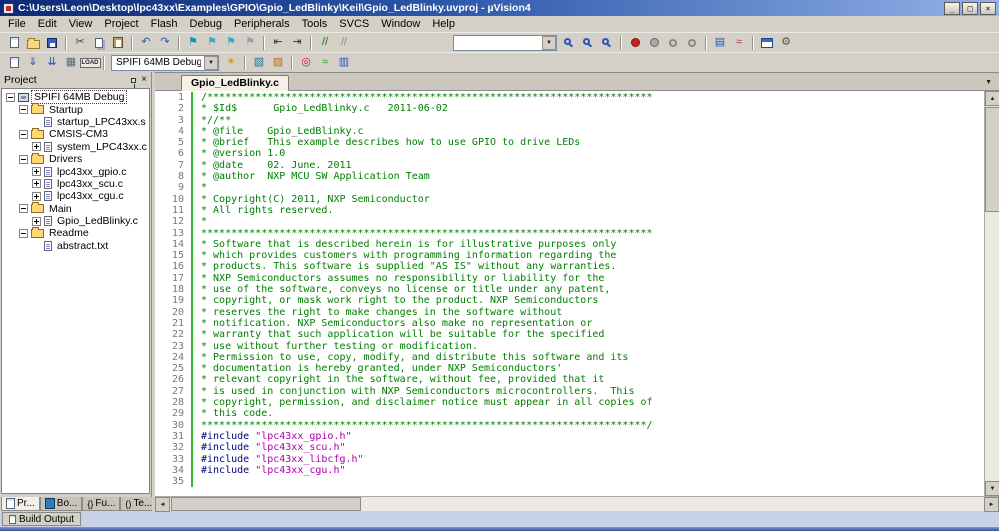  I want to click on menu-edit: Edit, so click(47, 24).